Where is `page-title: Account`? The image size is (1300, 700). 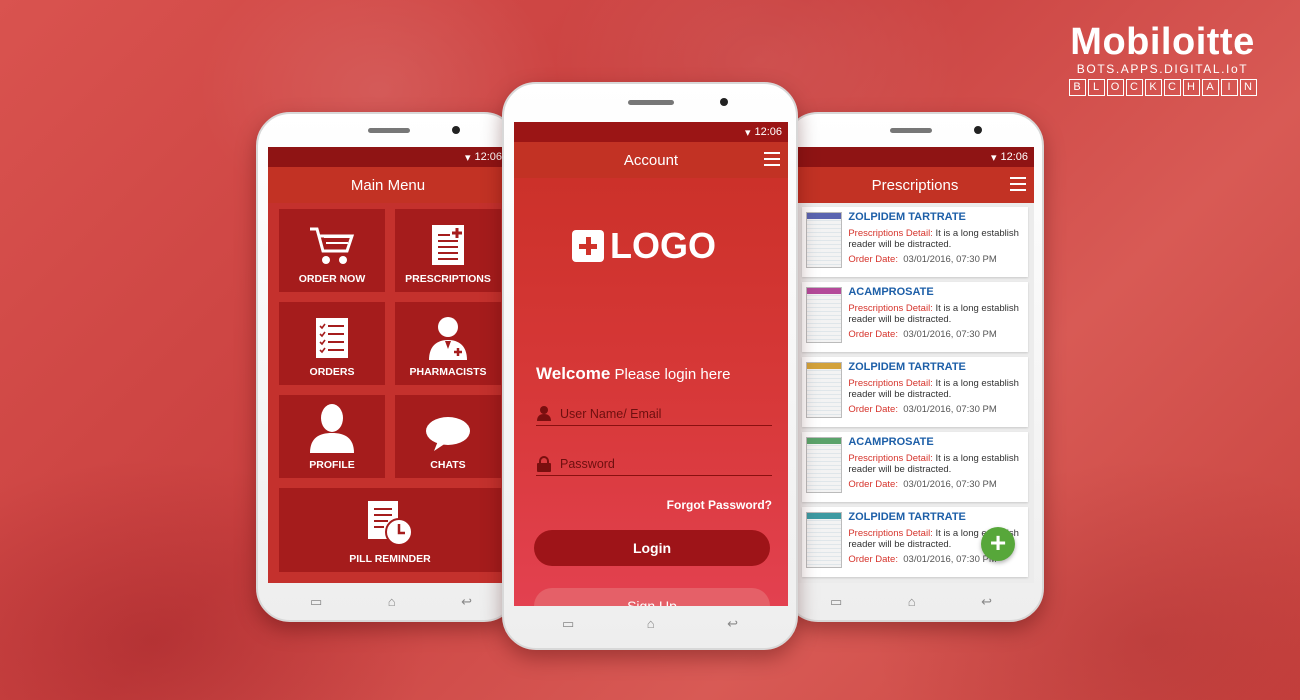
page-title: Account is located at coordinates (651, 160).